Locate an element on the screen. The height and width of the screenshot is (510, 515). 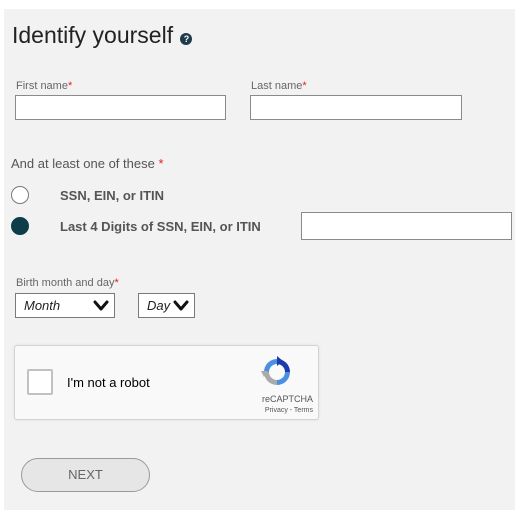
radio-button-ssn is located at coordinates (20, 195).